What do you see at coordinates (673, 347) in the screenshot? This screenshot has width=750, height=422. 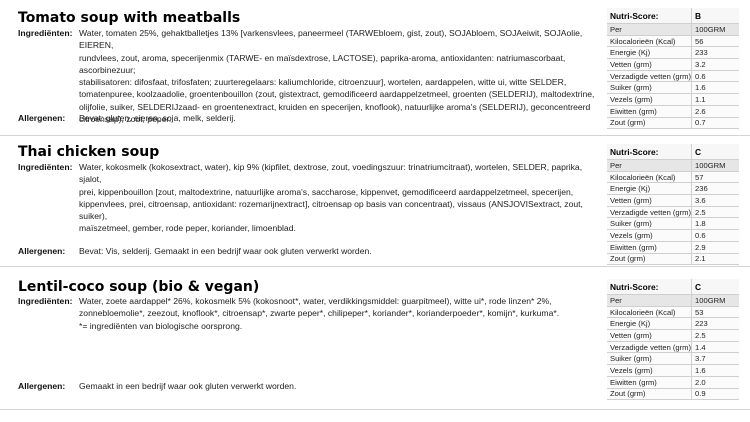 I see `nutrient-row: Verzadigde vetten (grm) 1.4` at bounding box center [673, 347].